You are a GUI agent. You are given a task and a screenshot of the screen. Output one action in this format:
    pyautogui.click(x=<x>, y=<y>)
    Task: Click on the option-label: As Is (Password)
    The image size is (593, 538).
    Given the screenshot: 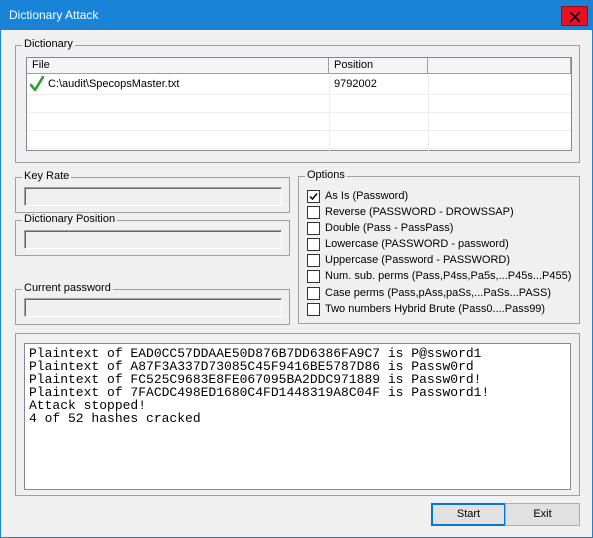 What is the action you would take?
    pyautogui.click(x=367, y=196)
    